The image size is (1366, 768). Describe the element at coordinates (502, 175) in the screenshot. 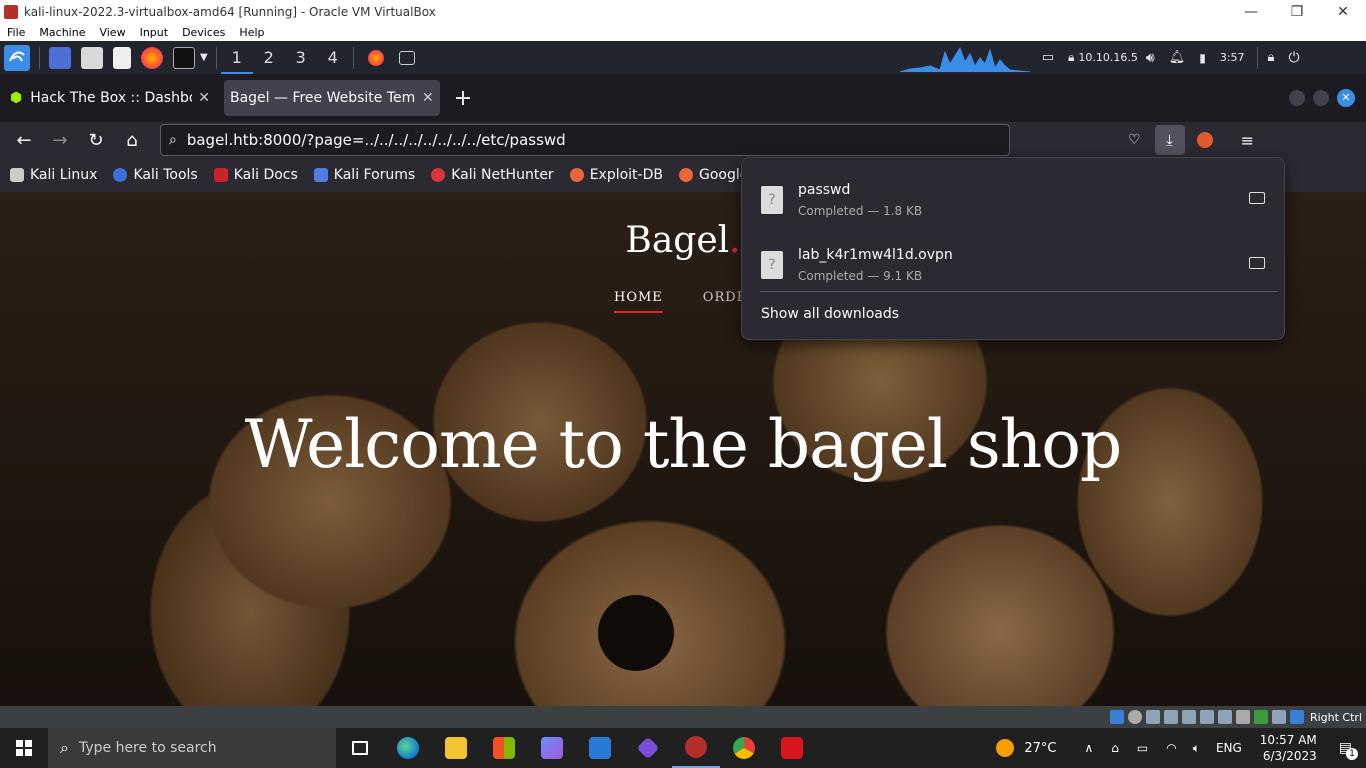

I see `bookmark-label: Kali NetHunter` at that location.